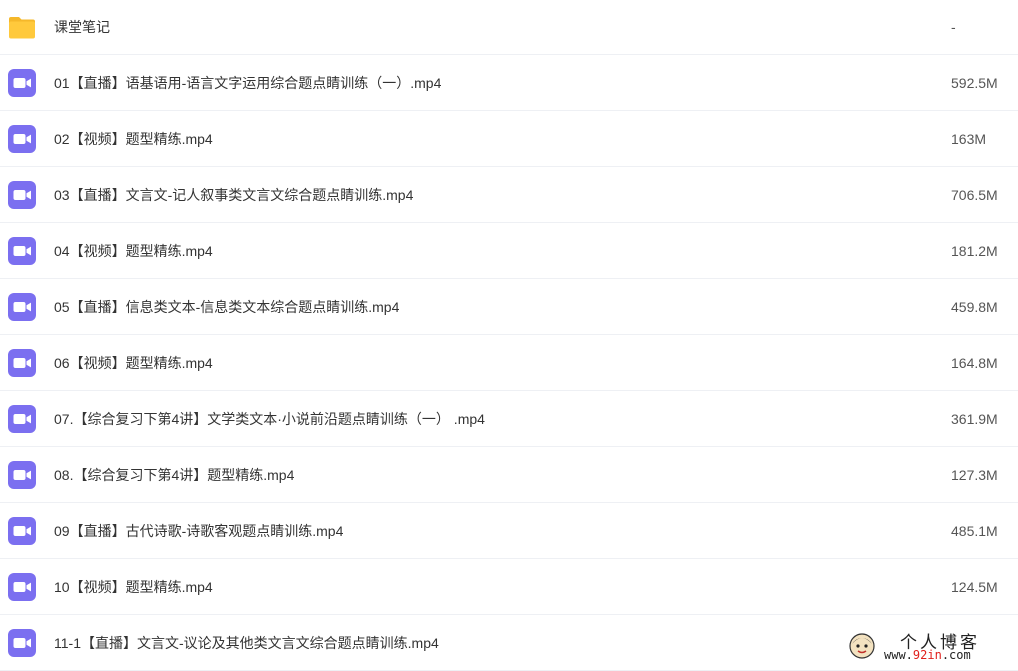 The width and height of the screenshot is (1018, 671). I want to click on file-name: 03【直播】文言文-记人叙事类文言文综合题点睛训练.mp4, so click(233, 195).